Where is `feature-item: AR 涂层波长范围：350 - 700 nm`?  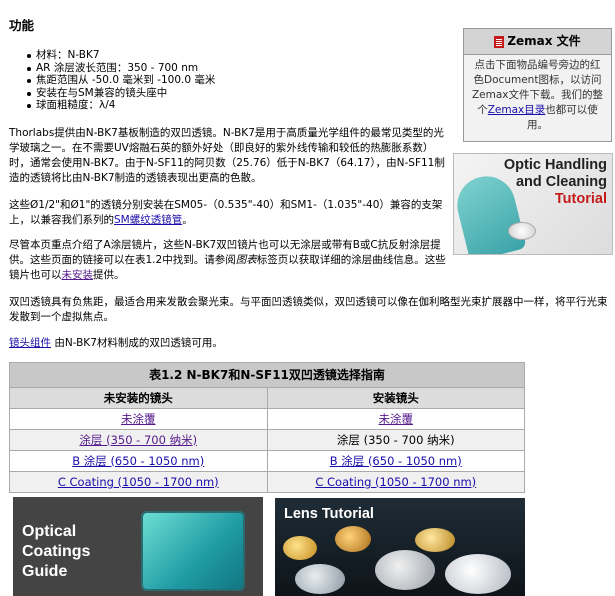 feature-item: AR 涂层波长范围：350 - 700 nm is located at coordinates (120, 68).